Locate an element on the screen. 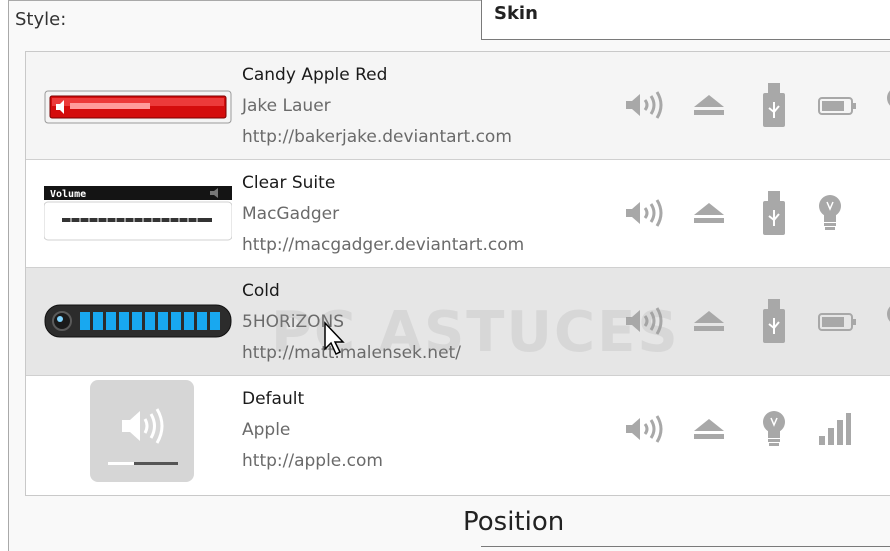 The width and height of the screenshot is (890, 551). position-label: Position is located at coordinates (514, 522).